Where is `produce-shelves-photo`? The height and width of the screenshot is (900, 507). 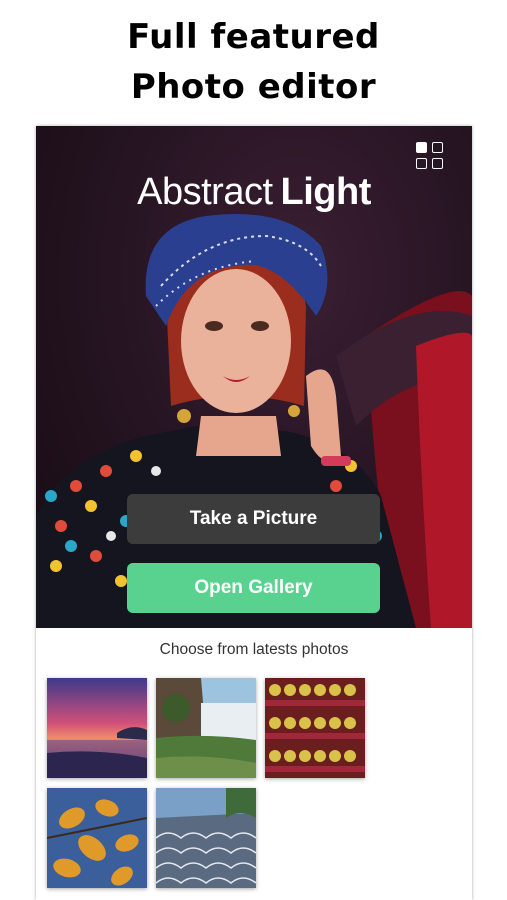 produce-shelves-photo is located at coordinates (315, 728).